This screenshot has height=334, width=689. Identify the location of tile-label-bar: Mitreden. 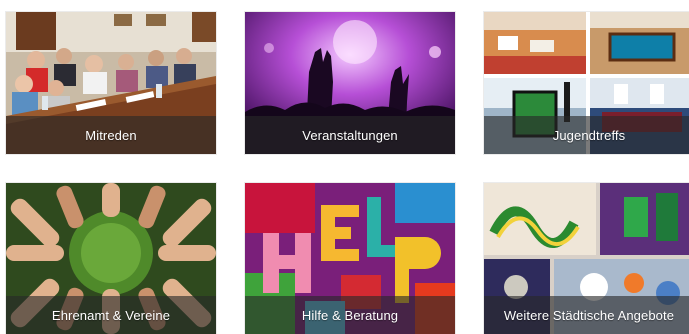
(111, 135).